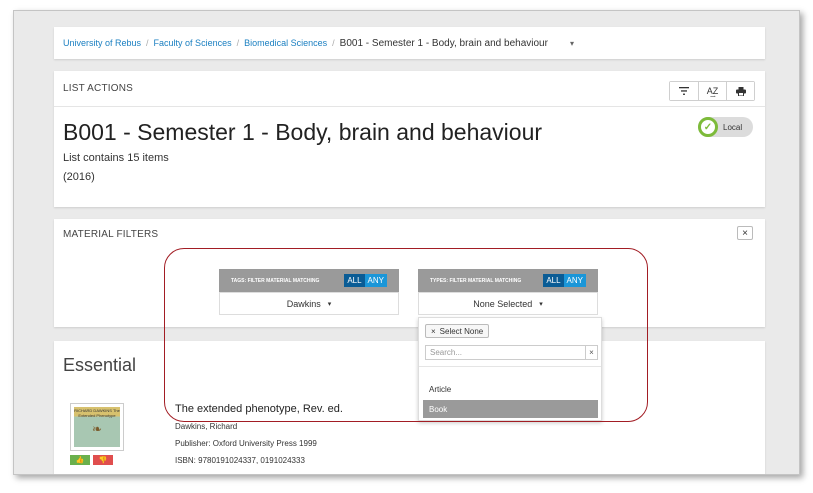 The height and width of the screenshot is (493, 813). I want to click on list-actions-header: LIST ACTIONS, so click(409, 89).